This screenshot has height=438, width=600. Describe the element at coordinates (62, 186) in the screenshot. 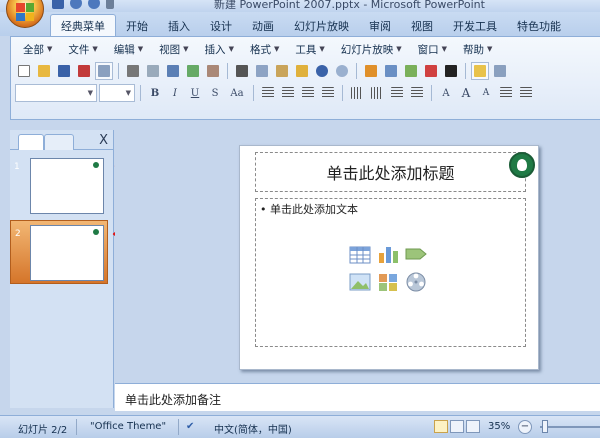

I see `slide-thumbnail-1: 1` at that location.